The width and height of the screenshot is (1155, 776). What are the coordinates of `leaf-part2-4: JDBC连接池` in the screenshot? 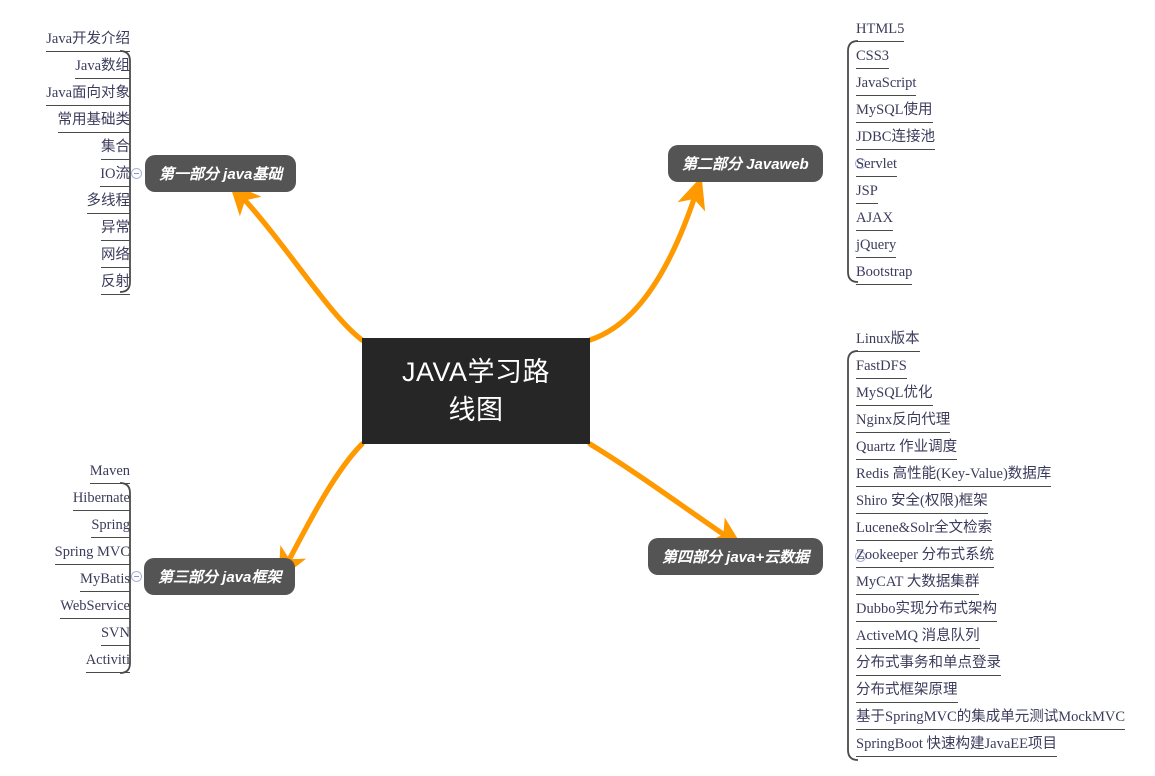 It's located at (895, 139).